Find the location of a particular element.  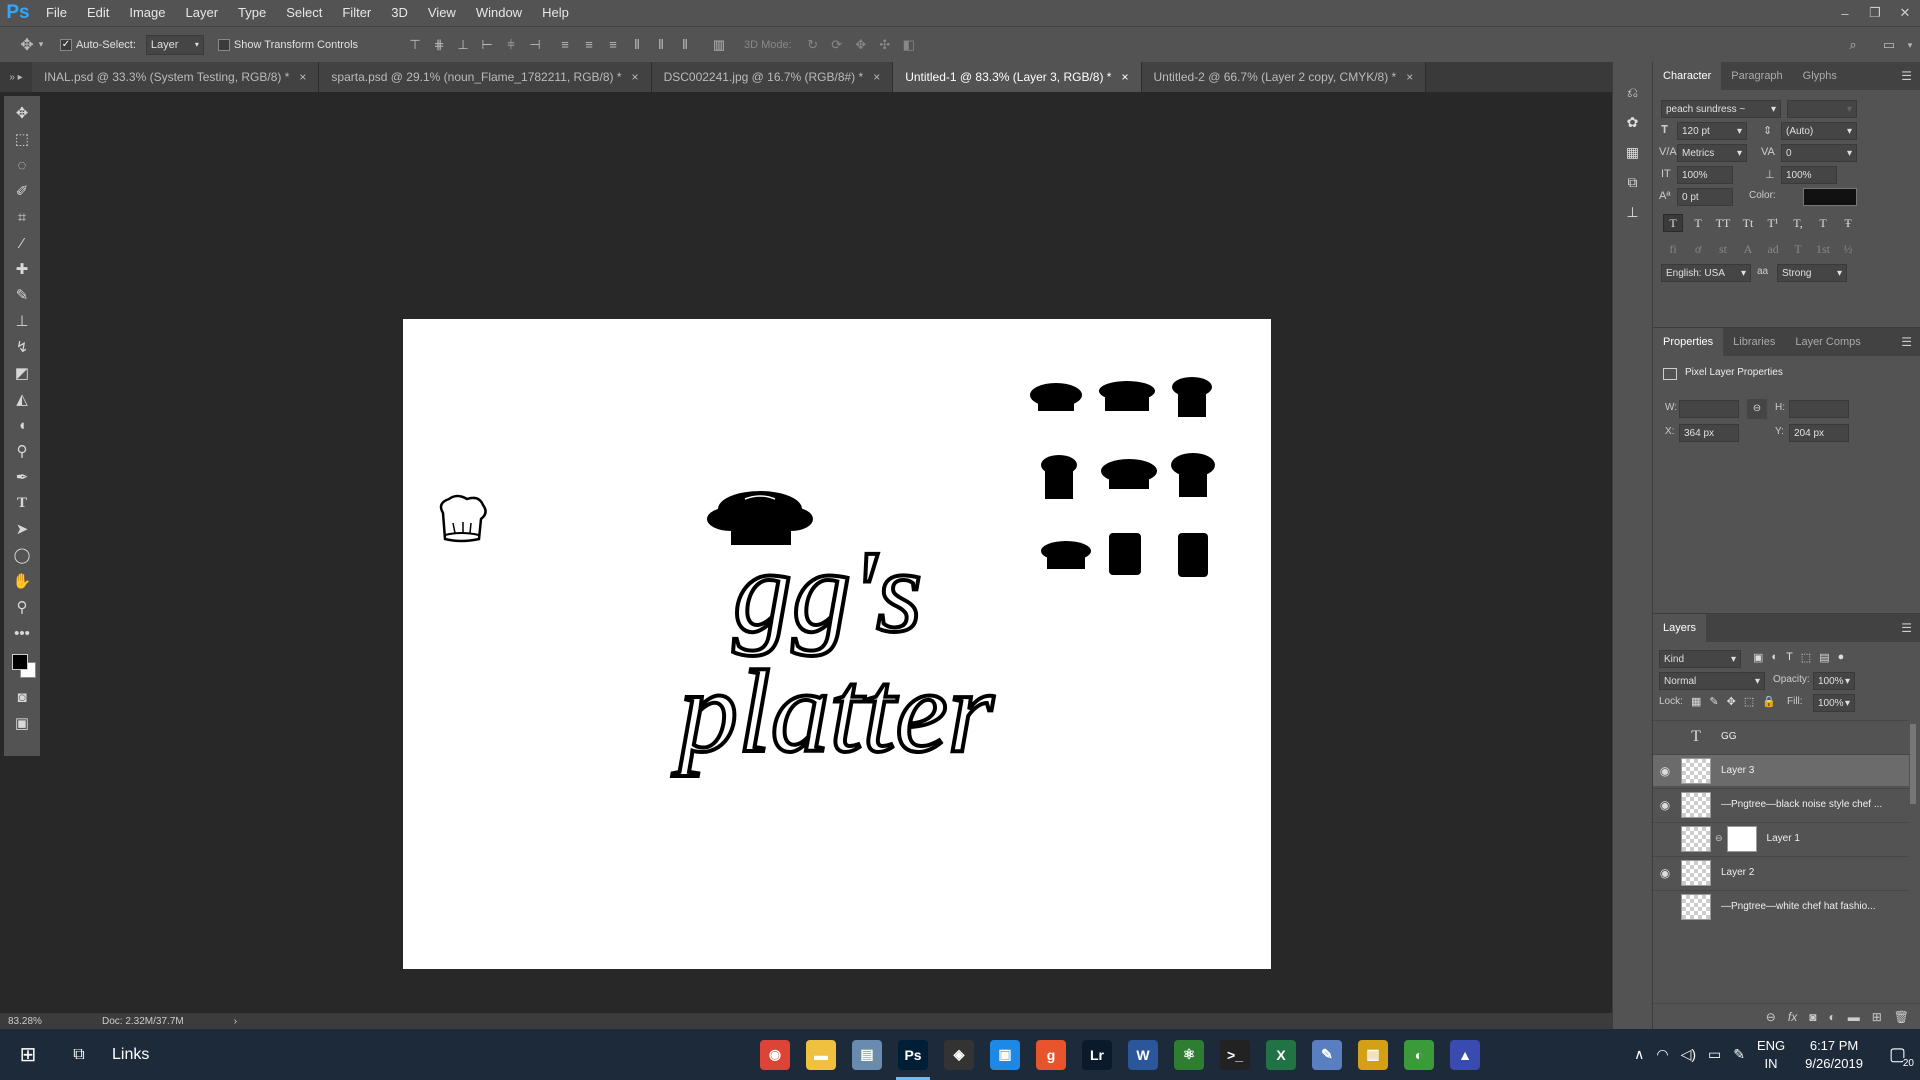

collapse-panels-icon: » ▸ is located at coordinates (16, 77).